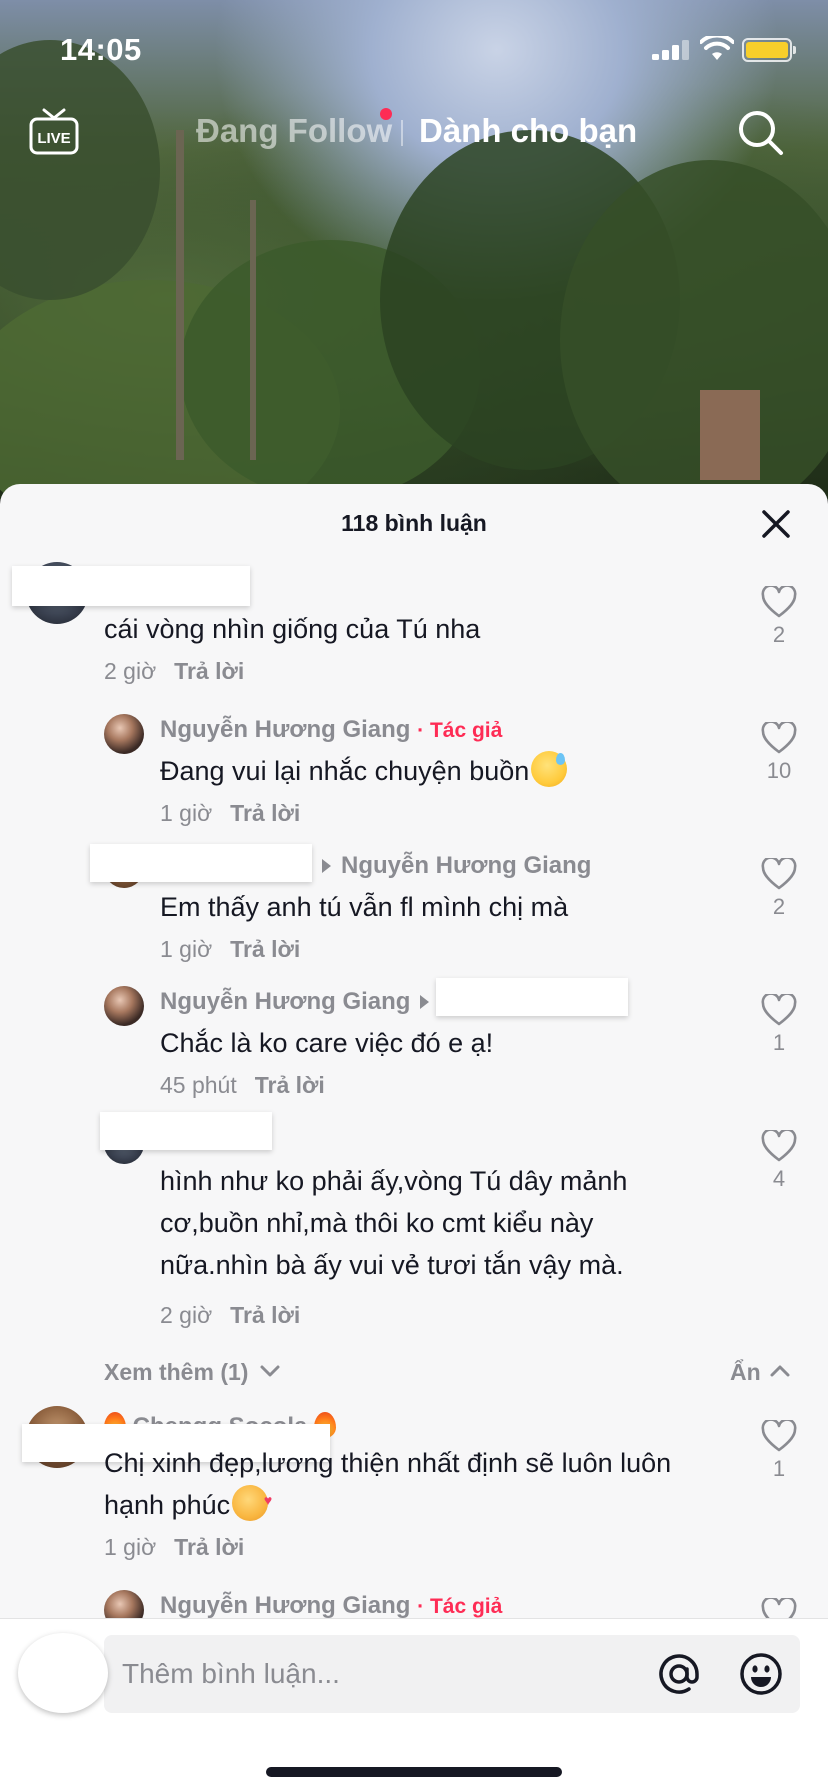  I want to click on mention-icon, so click(679, 1674).